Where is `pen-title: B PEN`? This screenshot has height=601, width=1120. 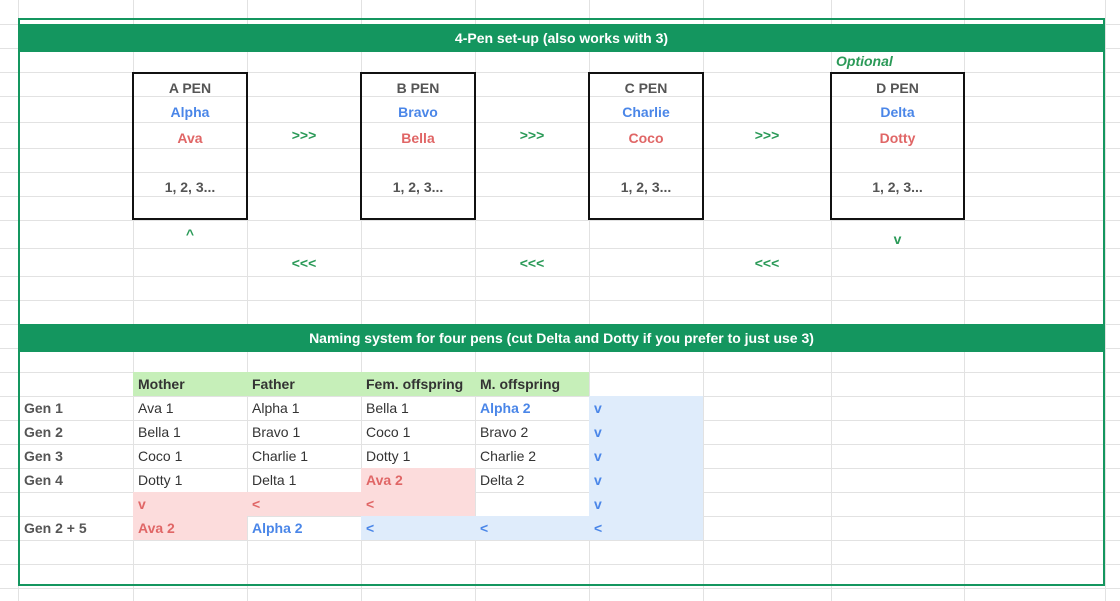
pen-title: B PEN is located at coordinates (418, 88).